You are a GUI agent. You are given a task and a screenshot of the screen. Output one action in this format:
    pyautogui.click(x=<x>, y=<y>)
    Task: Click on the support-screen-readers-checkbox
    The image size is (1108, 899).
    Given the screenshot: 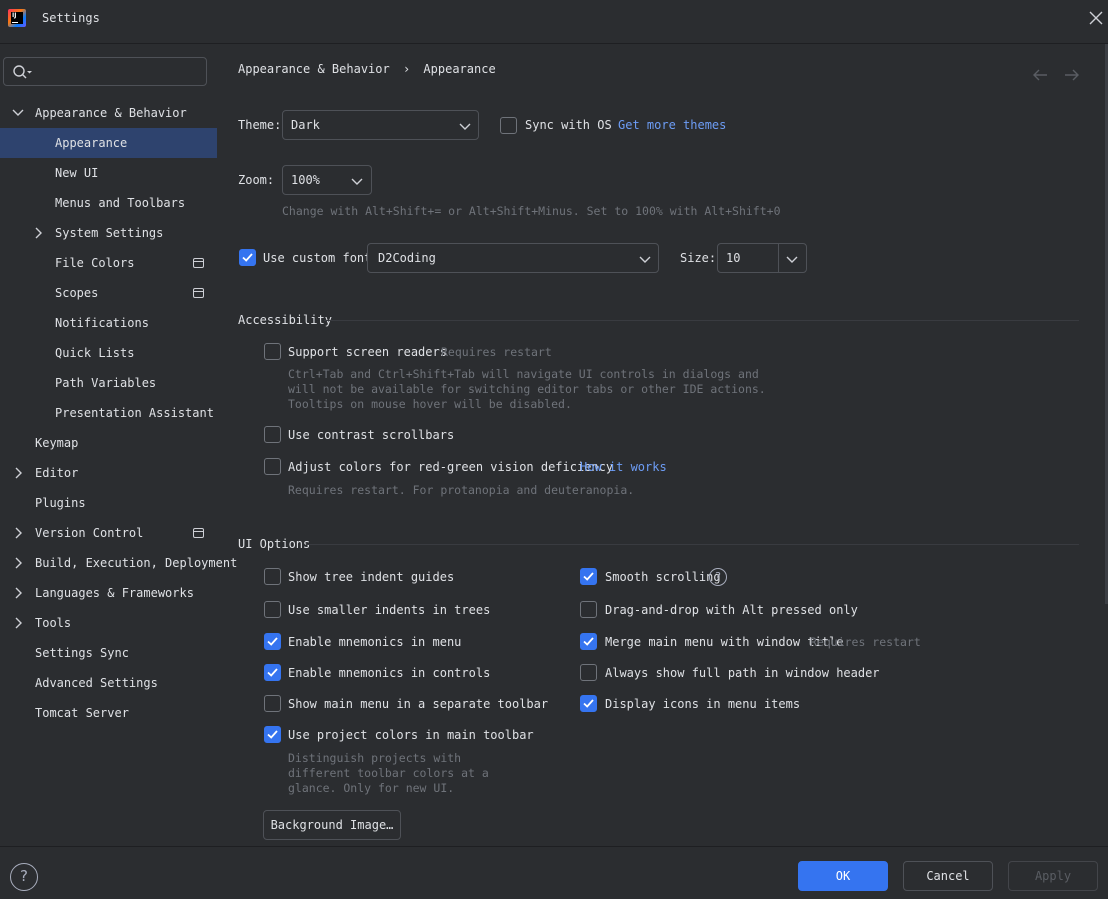 What is the action you would take?
    pyautogui.click(x=272, y=351)
    